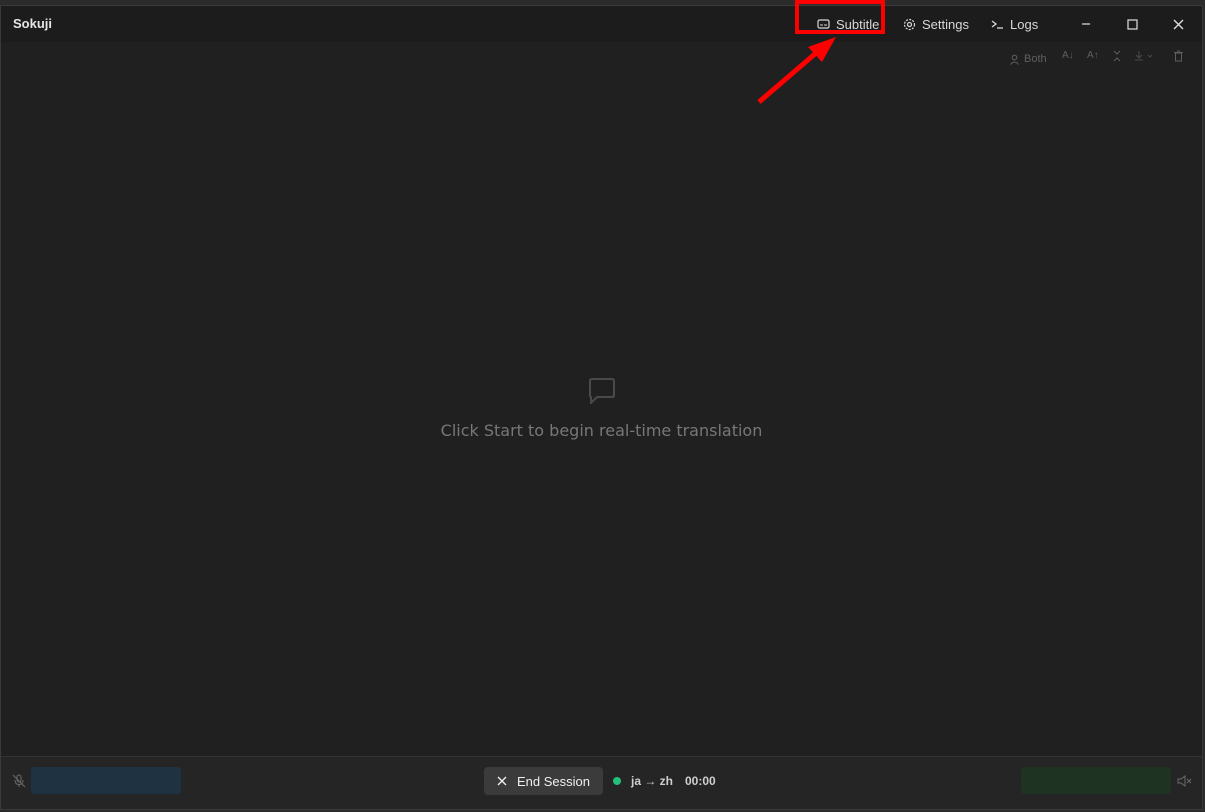 The width and height of the screenshot is (1205, 812). What do you see at coordinates (909, 24) in the screenshot?
I see `gear-icon` at bounding box center [909, 24].